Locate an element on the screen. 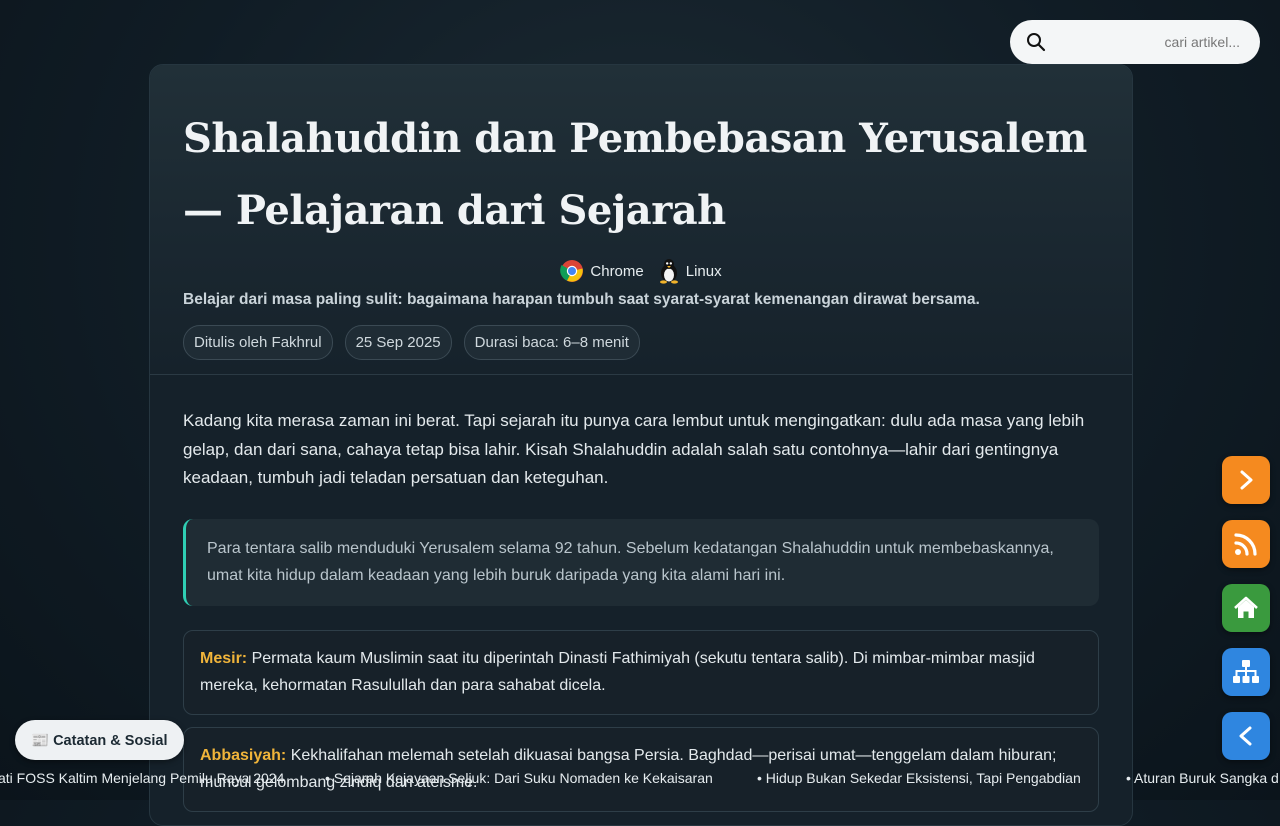 The height and width of the screenshot is (826, 1280). chevron-right-icon is located at coordinates (1246, 480).